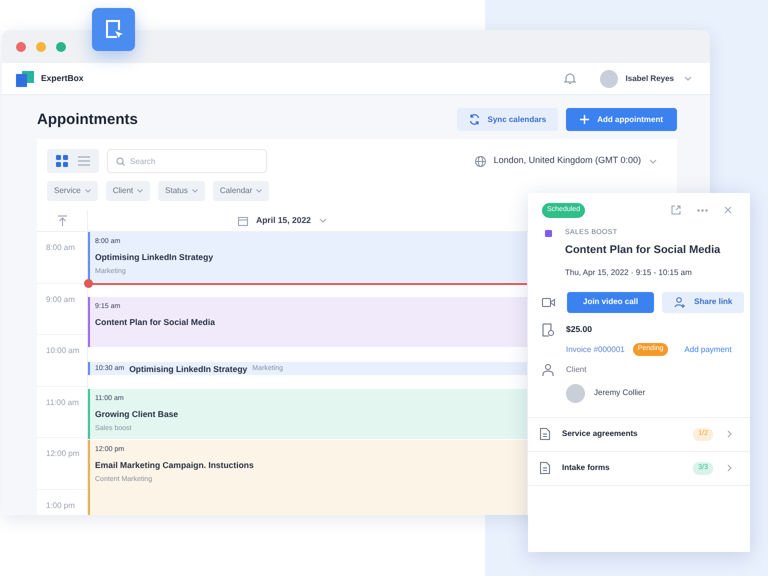 The width and height of the screenshot is (768, 576). What do you see at coordinates (241, 191) in the screenshot?
I see `filter-dropdown: Calendar` at bounding box center [241, 191].